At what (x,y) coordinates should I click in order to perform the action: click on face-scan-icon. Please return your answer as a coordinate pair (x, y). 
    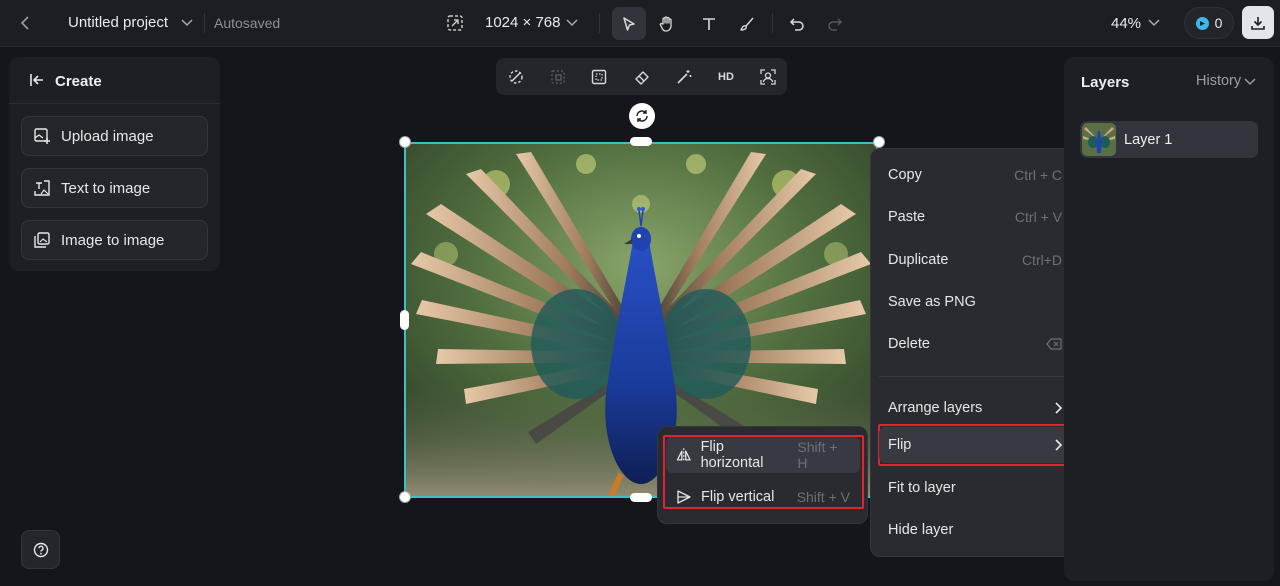
    Looking at the image, I should click on (768, 77).